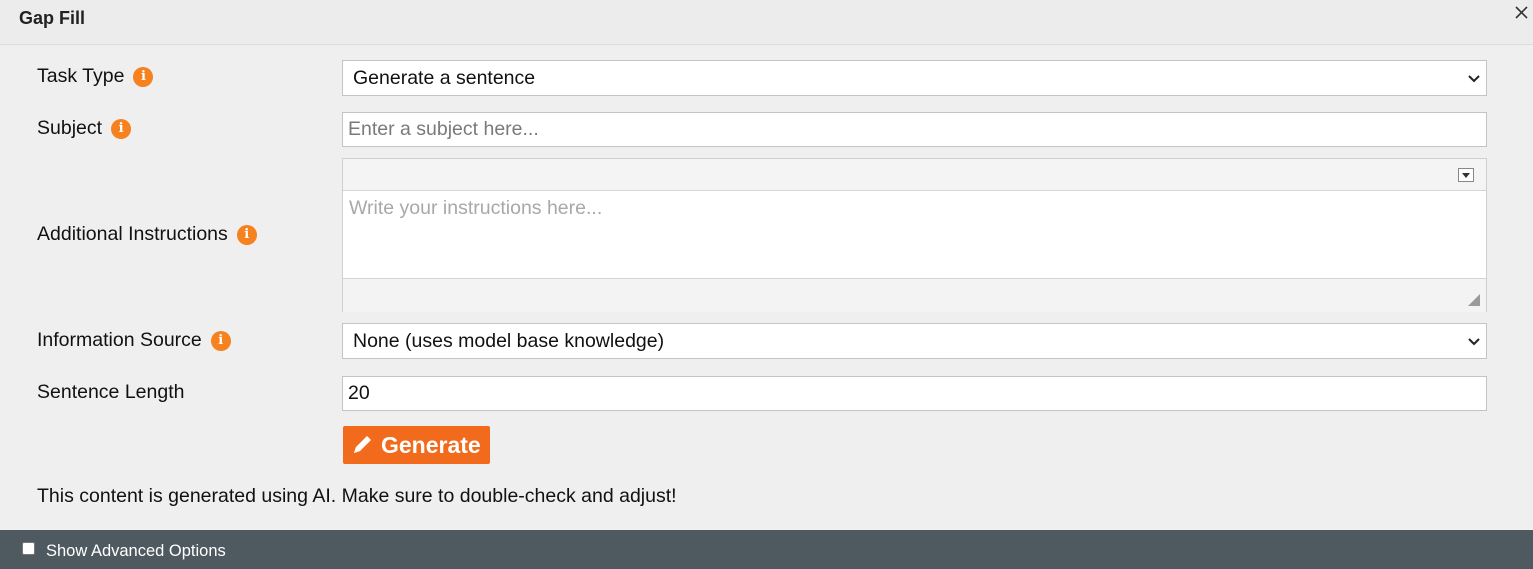 The image size is (1533, 569). What do you see at coordinates (28, 548) in the screenshot?
I see `advanced-options-checkbox` at bounding box center [28, 548].